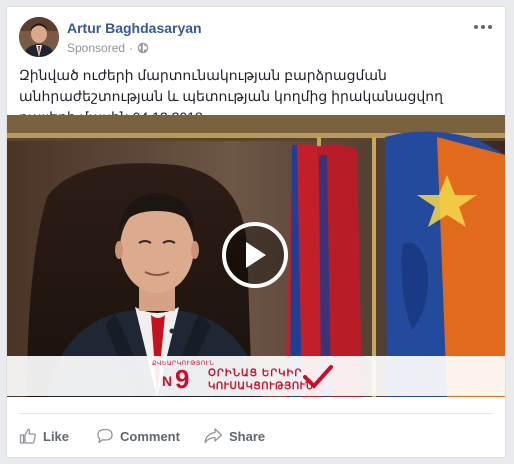 This screenshot has width=514, height=464. Describe the element at coordinates (247, 436) in the screenshot. I see `share-label: Share` at that location.